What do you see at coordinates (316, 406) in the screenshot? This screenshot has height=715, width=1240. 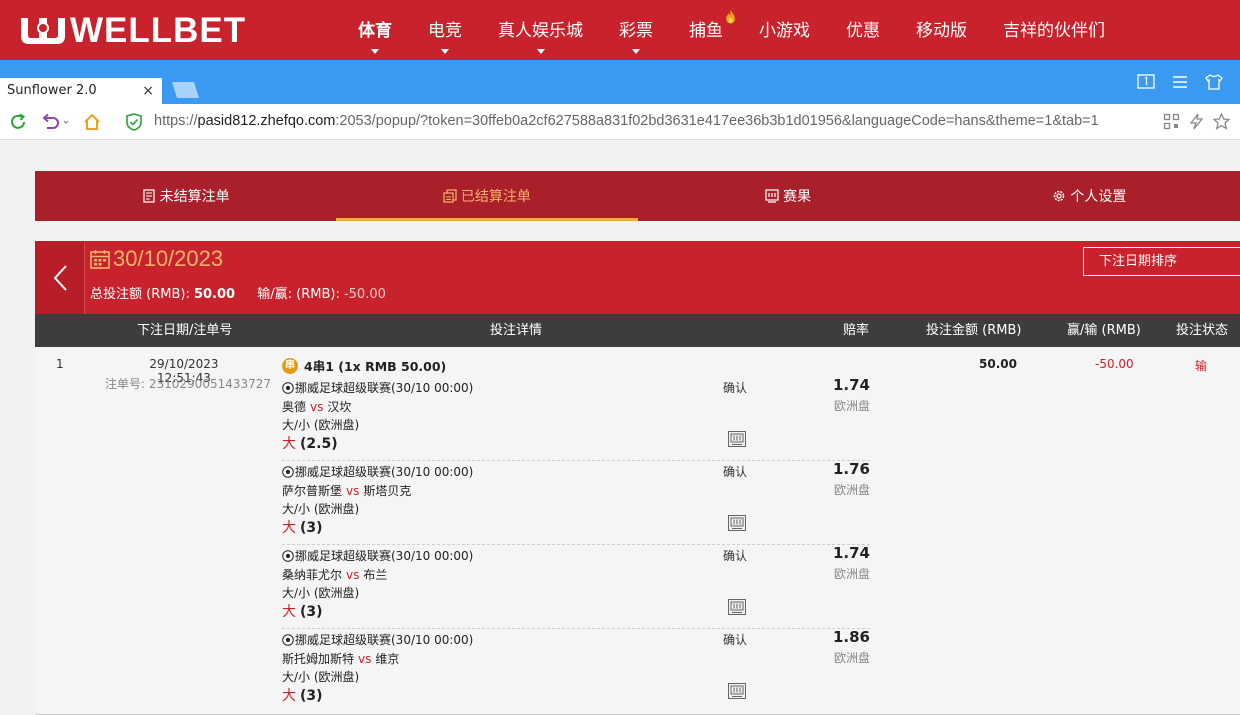 I see `match-teams: 奥德 vs 汉坎` at bounding box center [316, 406].